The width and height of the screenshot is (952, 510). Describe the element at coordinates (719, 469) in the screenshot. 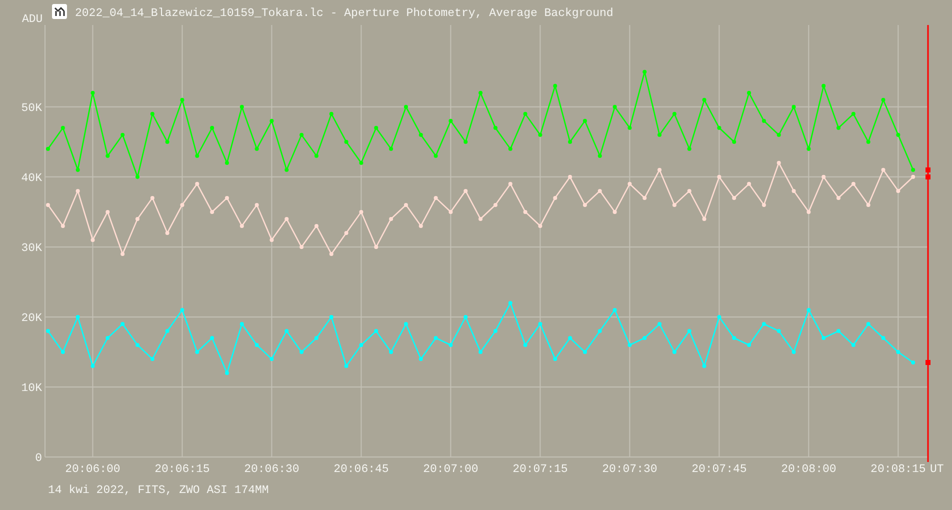

I see `tick-label: 20:07:45` at that location.